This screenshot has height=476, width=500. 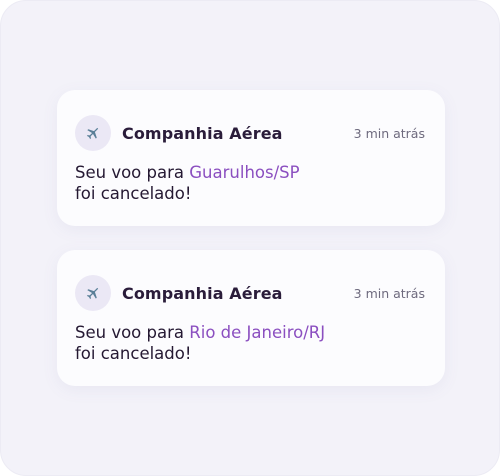 What do you see at coordinates (257, 332) in the screenshot?
I see `destination-text: Rio de Janeiro/RJ` at bounding box center [257, 332].